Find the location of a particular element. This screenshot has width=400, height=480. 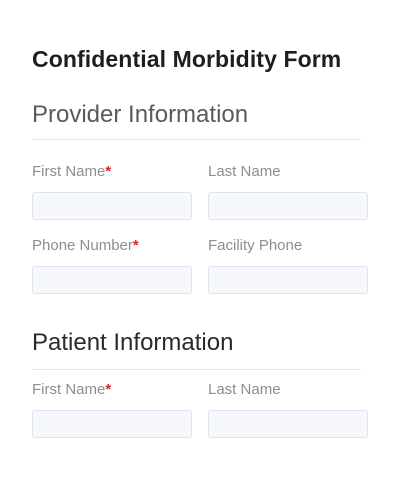

provider-facility-phone-input is located at coordinates (288, 280).